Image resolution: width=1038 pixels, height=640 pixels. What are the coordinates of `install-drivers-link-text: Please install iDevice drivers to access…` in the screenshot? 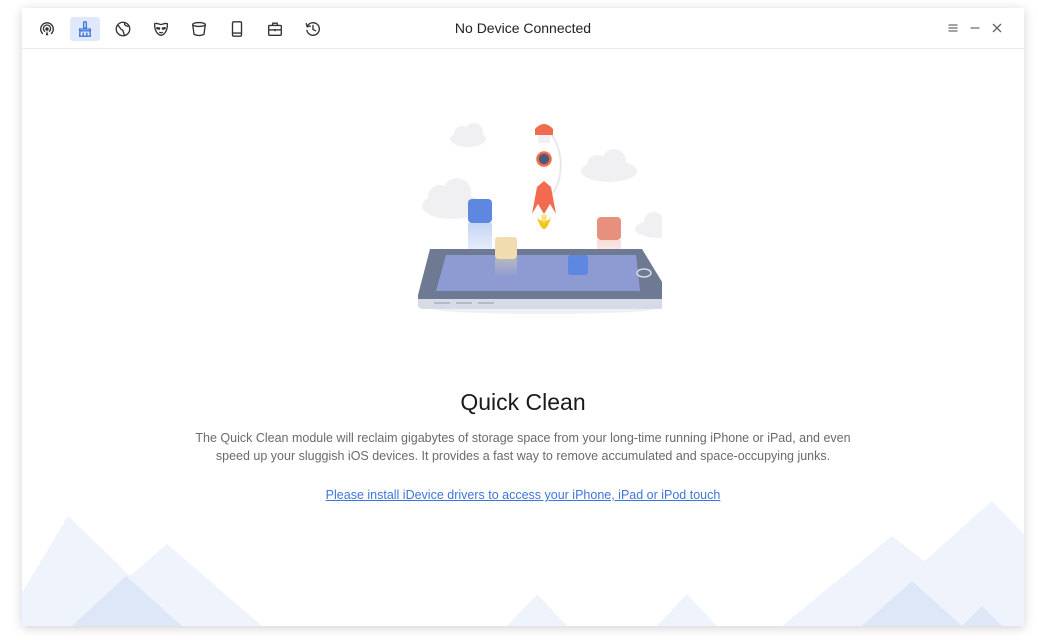 It's located at (523, 495).